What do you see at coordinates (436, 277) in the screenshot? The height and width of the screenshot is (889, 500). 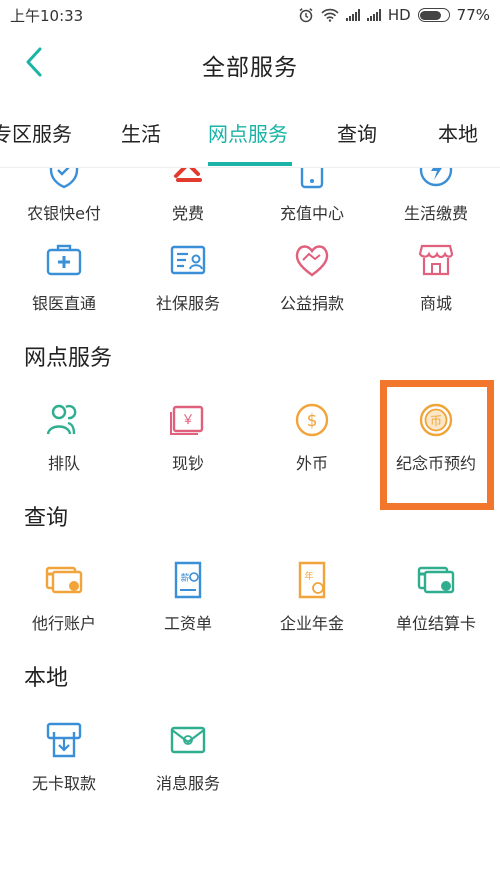 I see `service-mall: 商城` at bounding box center [436, 277].